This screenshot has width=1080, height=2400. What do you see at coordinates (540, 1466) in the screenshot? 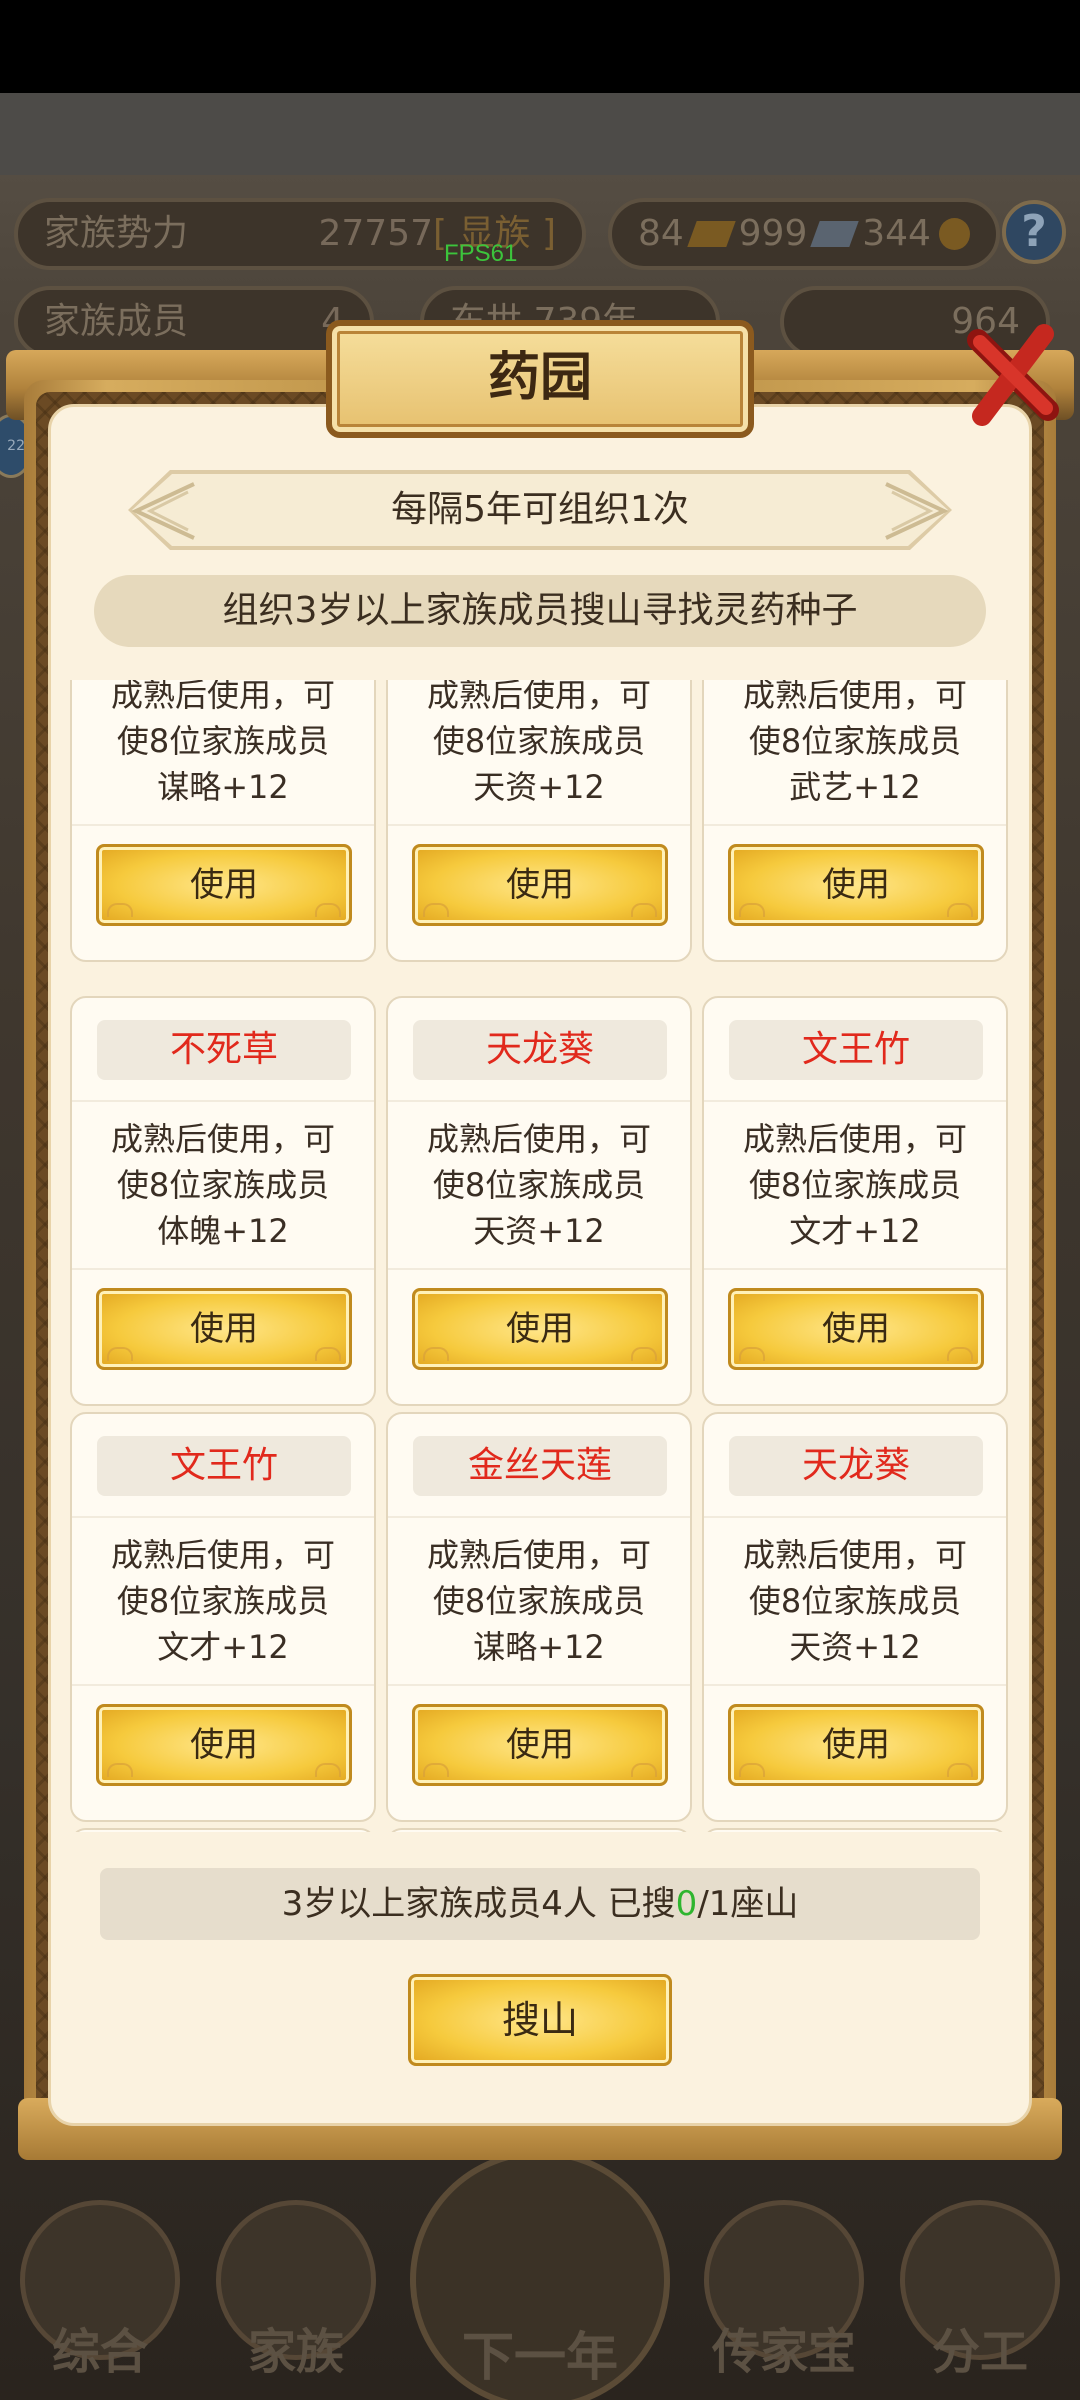
I see `herb-name: 金丝天莲` at bounding box center [540, 1466].